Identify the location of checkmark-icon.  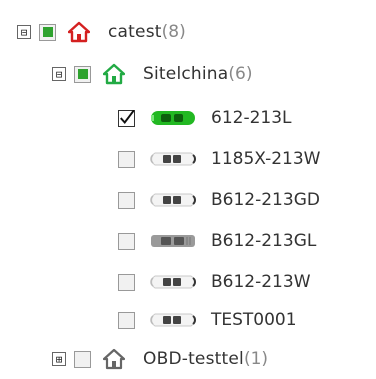
(127, 116).